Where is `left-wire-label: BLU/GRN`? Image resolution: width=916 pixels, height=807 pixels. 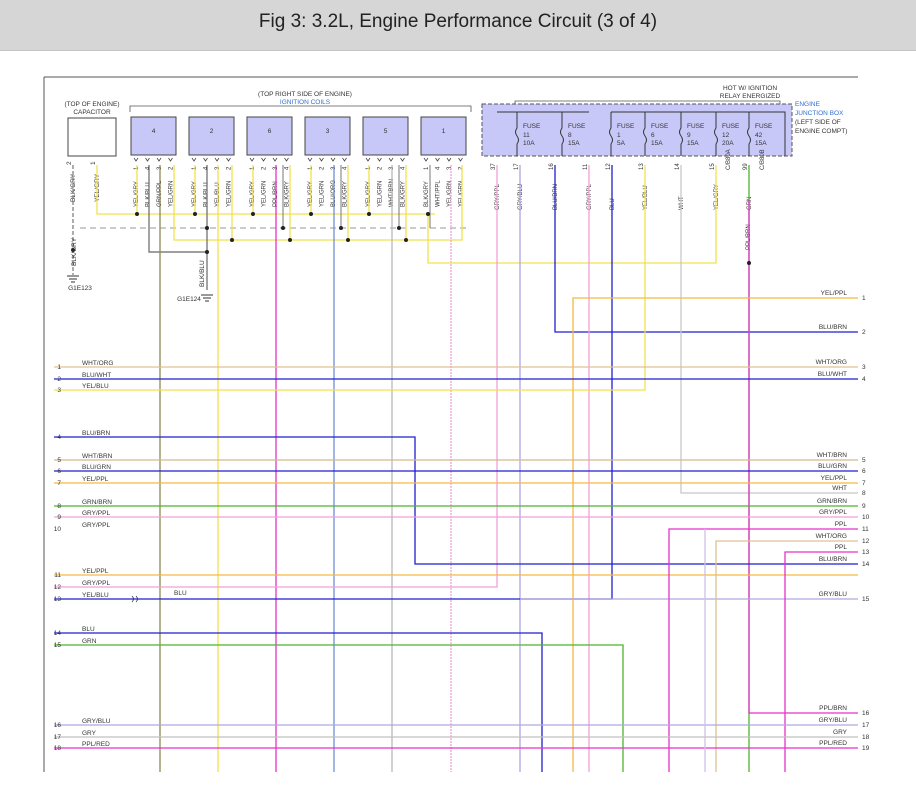
left-wire-label: BLU/GRN is located at coordinates (96, 467).